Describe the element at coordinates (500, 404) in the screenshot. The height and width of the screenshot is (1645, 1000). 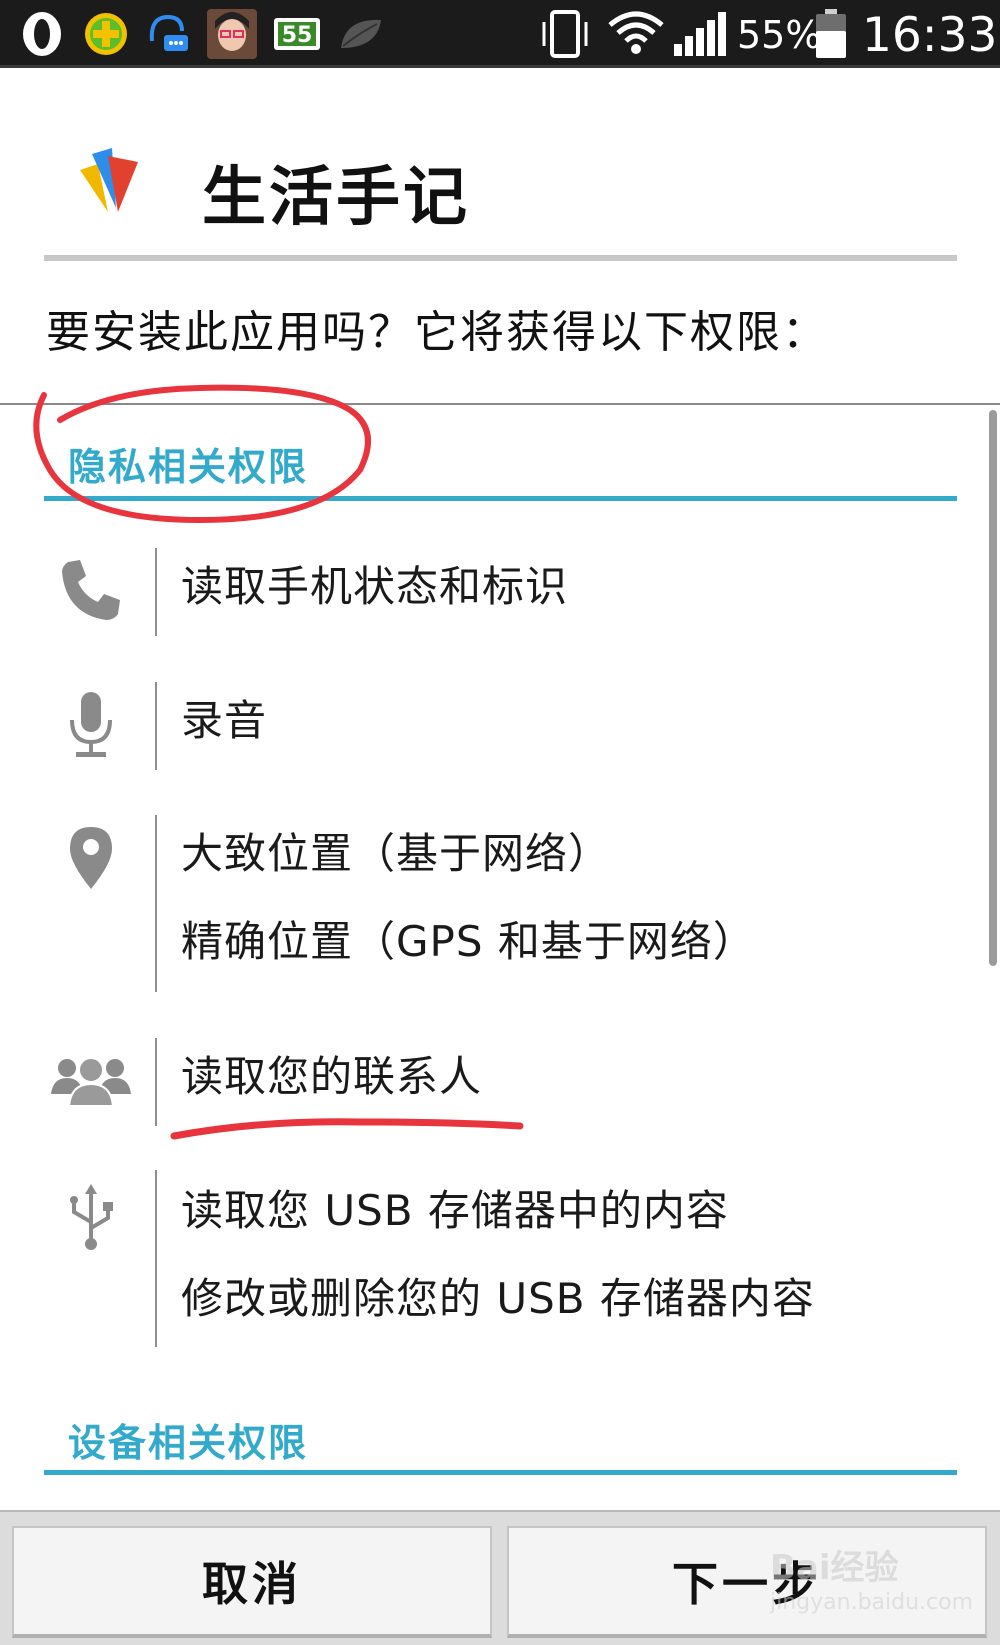
I see `list-top-divider` at that location.